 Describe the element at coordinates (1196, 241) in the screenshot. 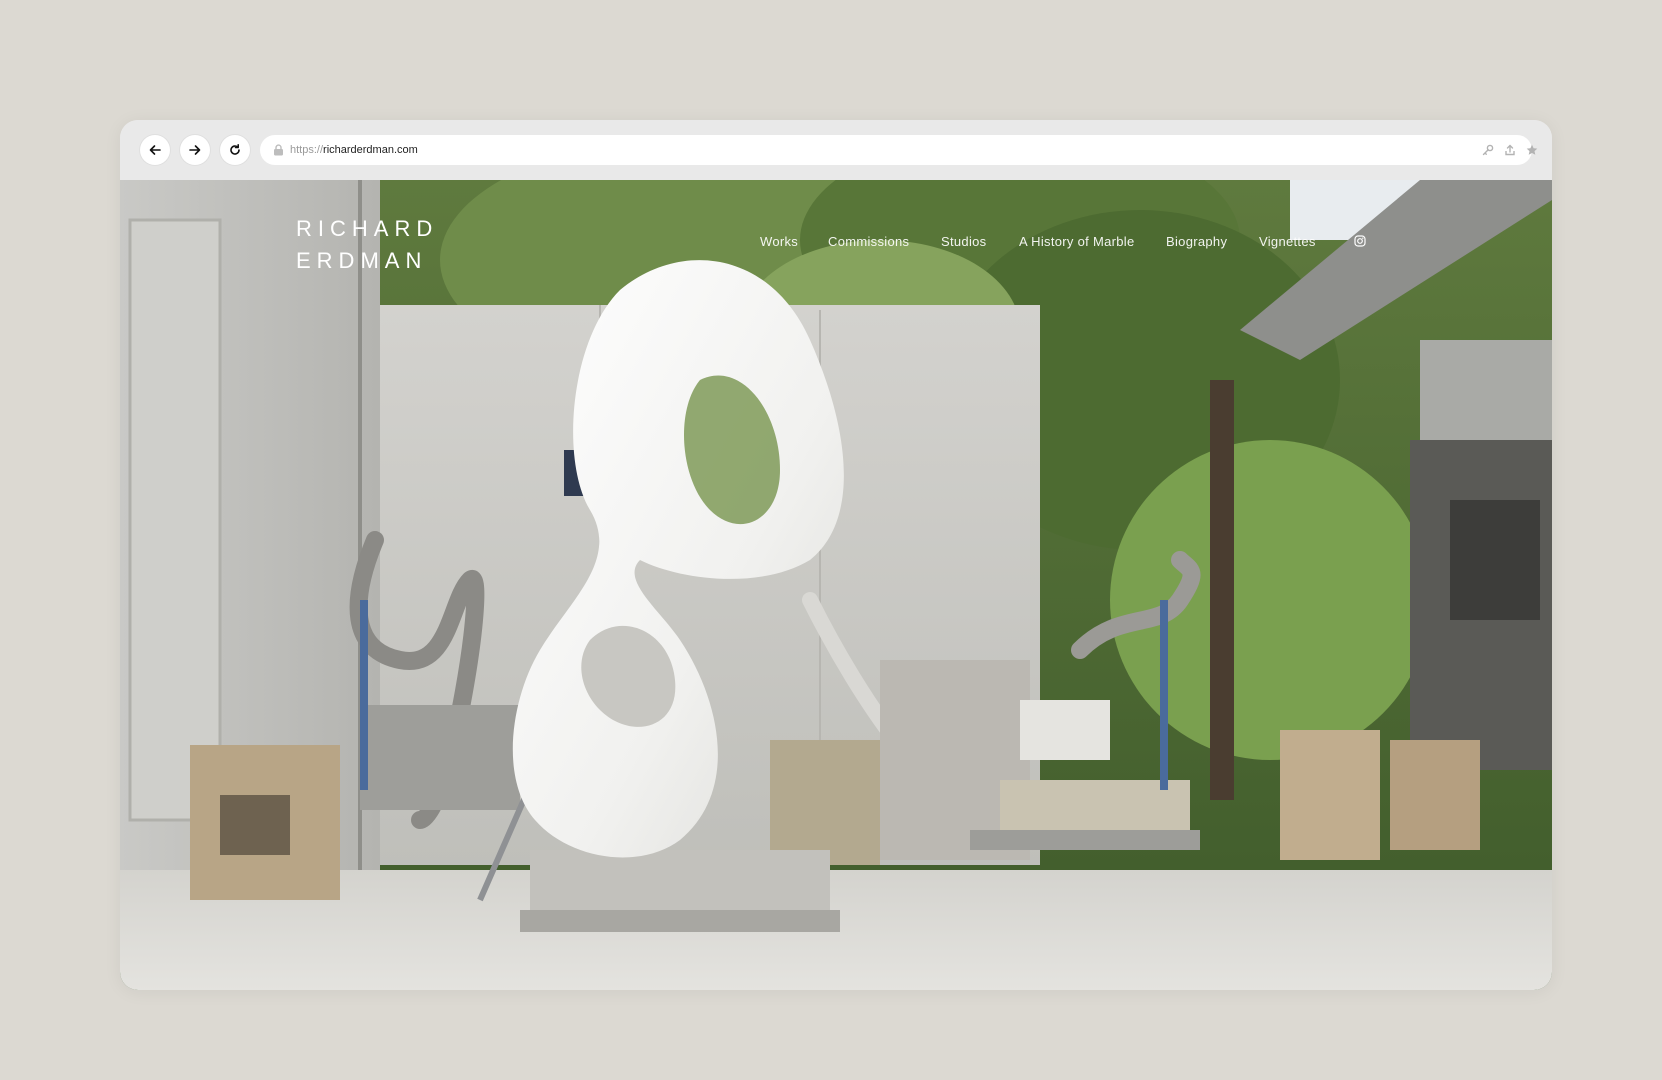

I see `nav-biography: Biography` at that location.